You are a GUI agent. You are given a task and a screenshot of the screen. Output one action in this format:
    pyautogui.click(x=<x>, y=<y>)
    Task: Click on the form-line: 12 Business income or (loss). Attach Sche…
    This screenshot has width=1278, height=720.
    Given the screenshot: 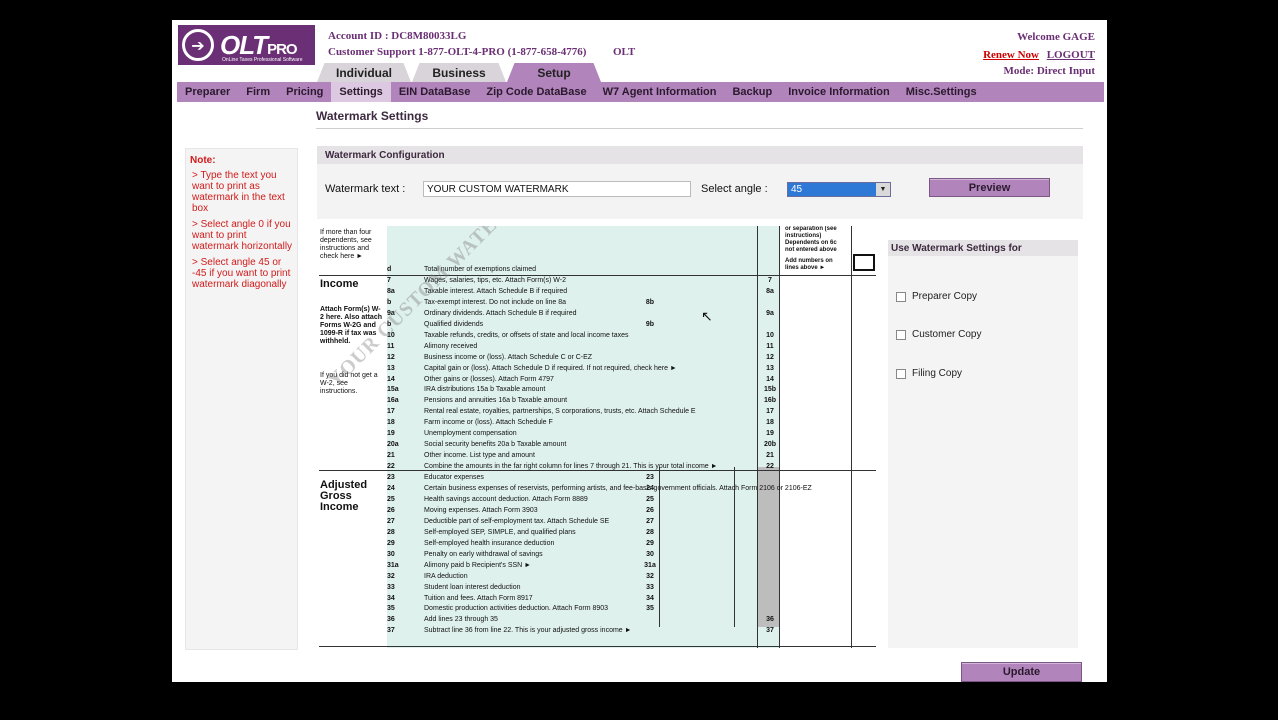 What is the action you would take?
    pyautogui.click(x=572, y=357)
    